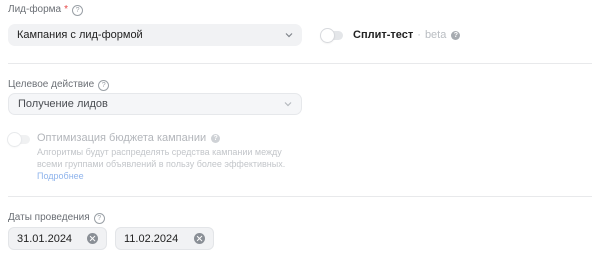 This screenshot has width=600, height=267. I want to click on target-action-selected-value: Получение лидов, so click(63, 104).